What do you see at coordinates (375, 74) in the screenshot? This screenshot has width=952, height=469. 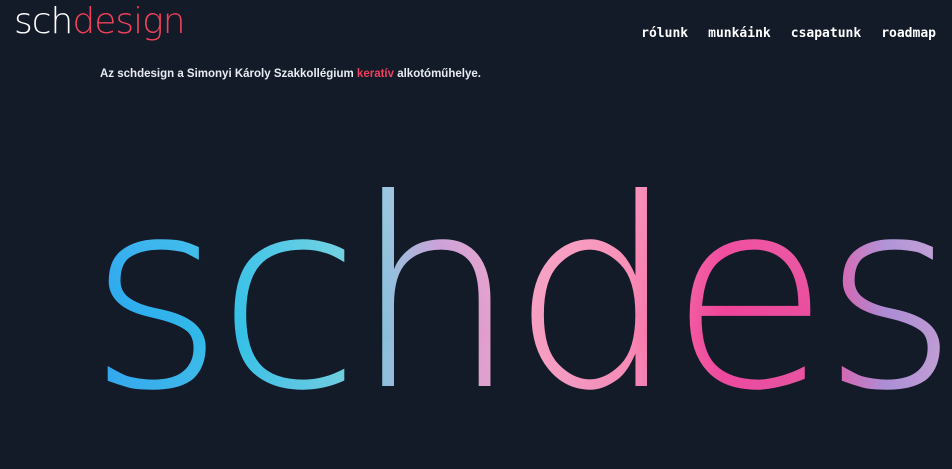 I see `tagline-highlight: keratív` at bounding box center [375, 74].